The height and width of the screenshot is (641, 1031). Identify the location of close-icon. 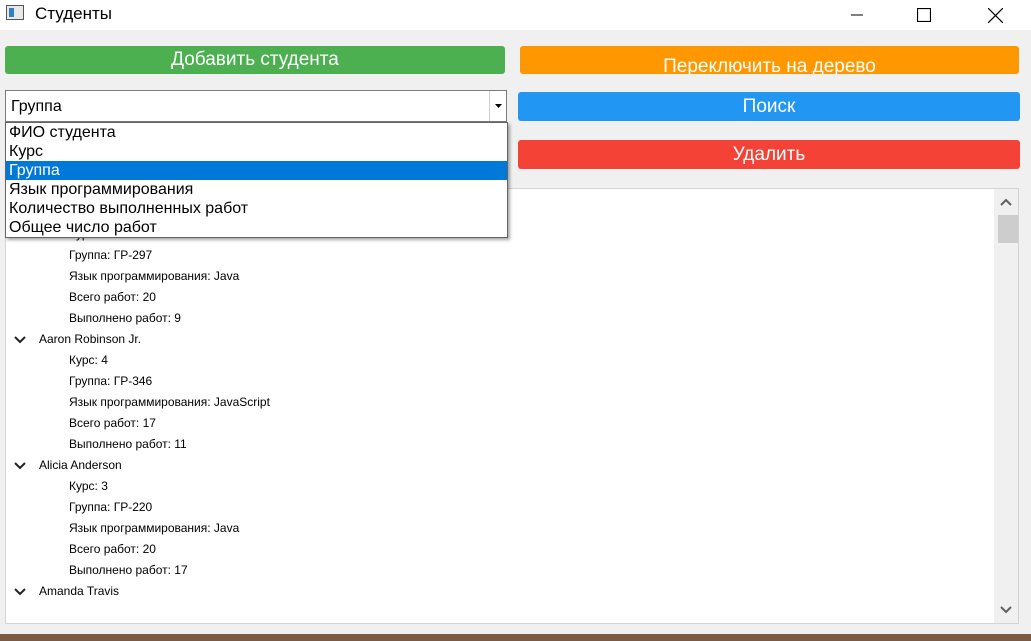
(995, 15).